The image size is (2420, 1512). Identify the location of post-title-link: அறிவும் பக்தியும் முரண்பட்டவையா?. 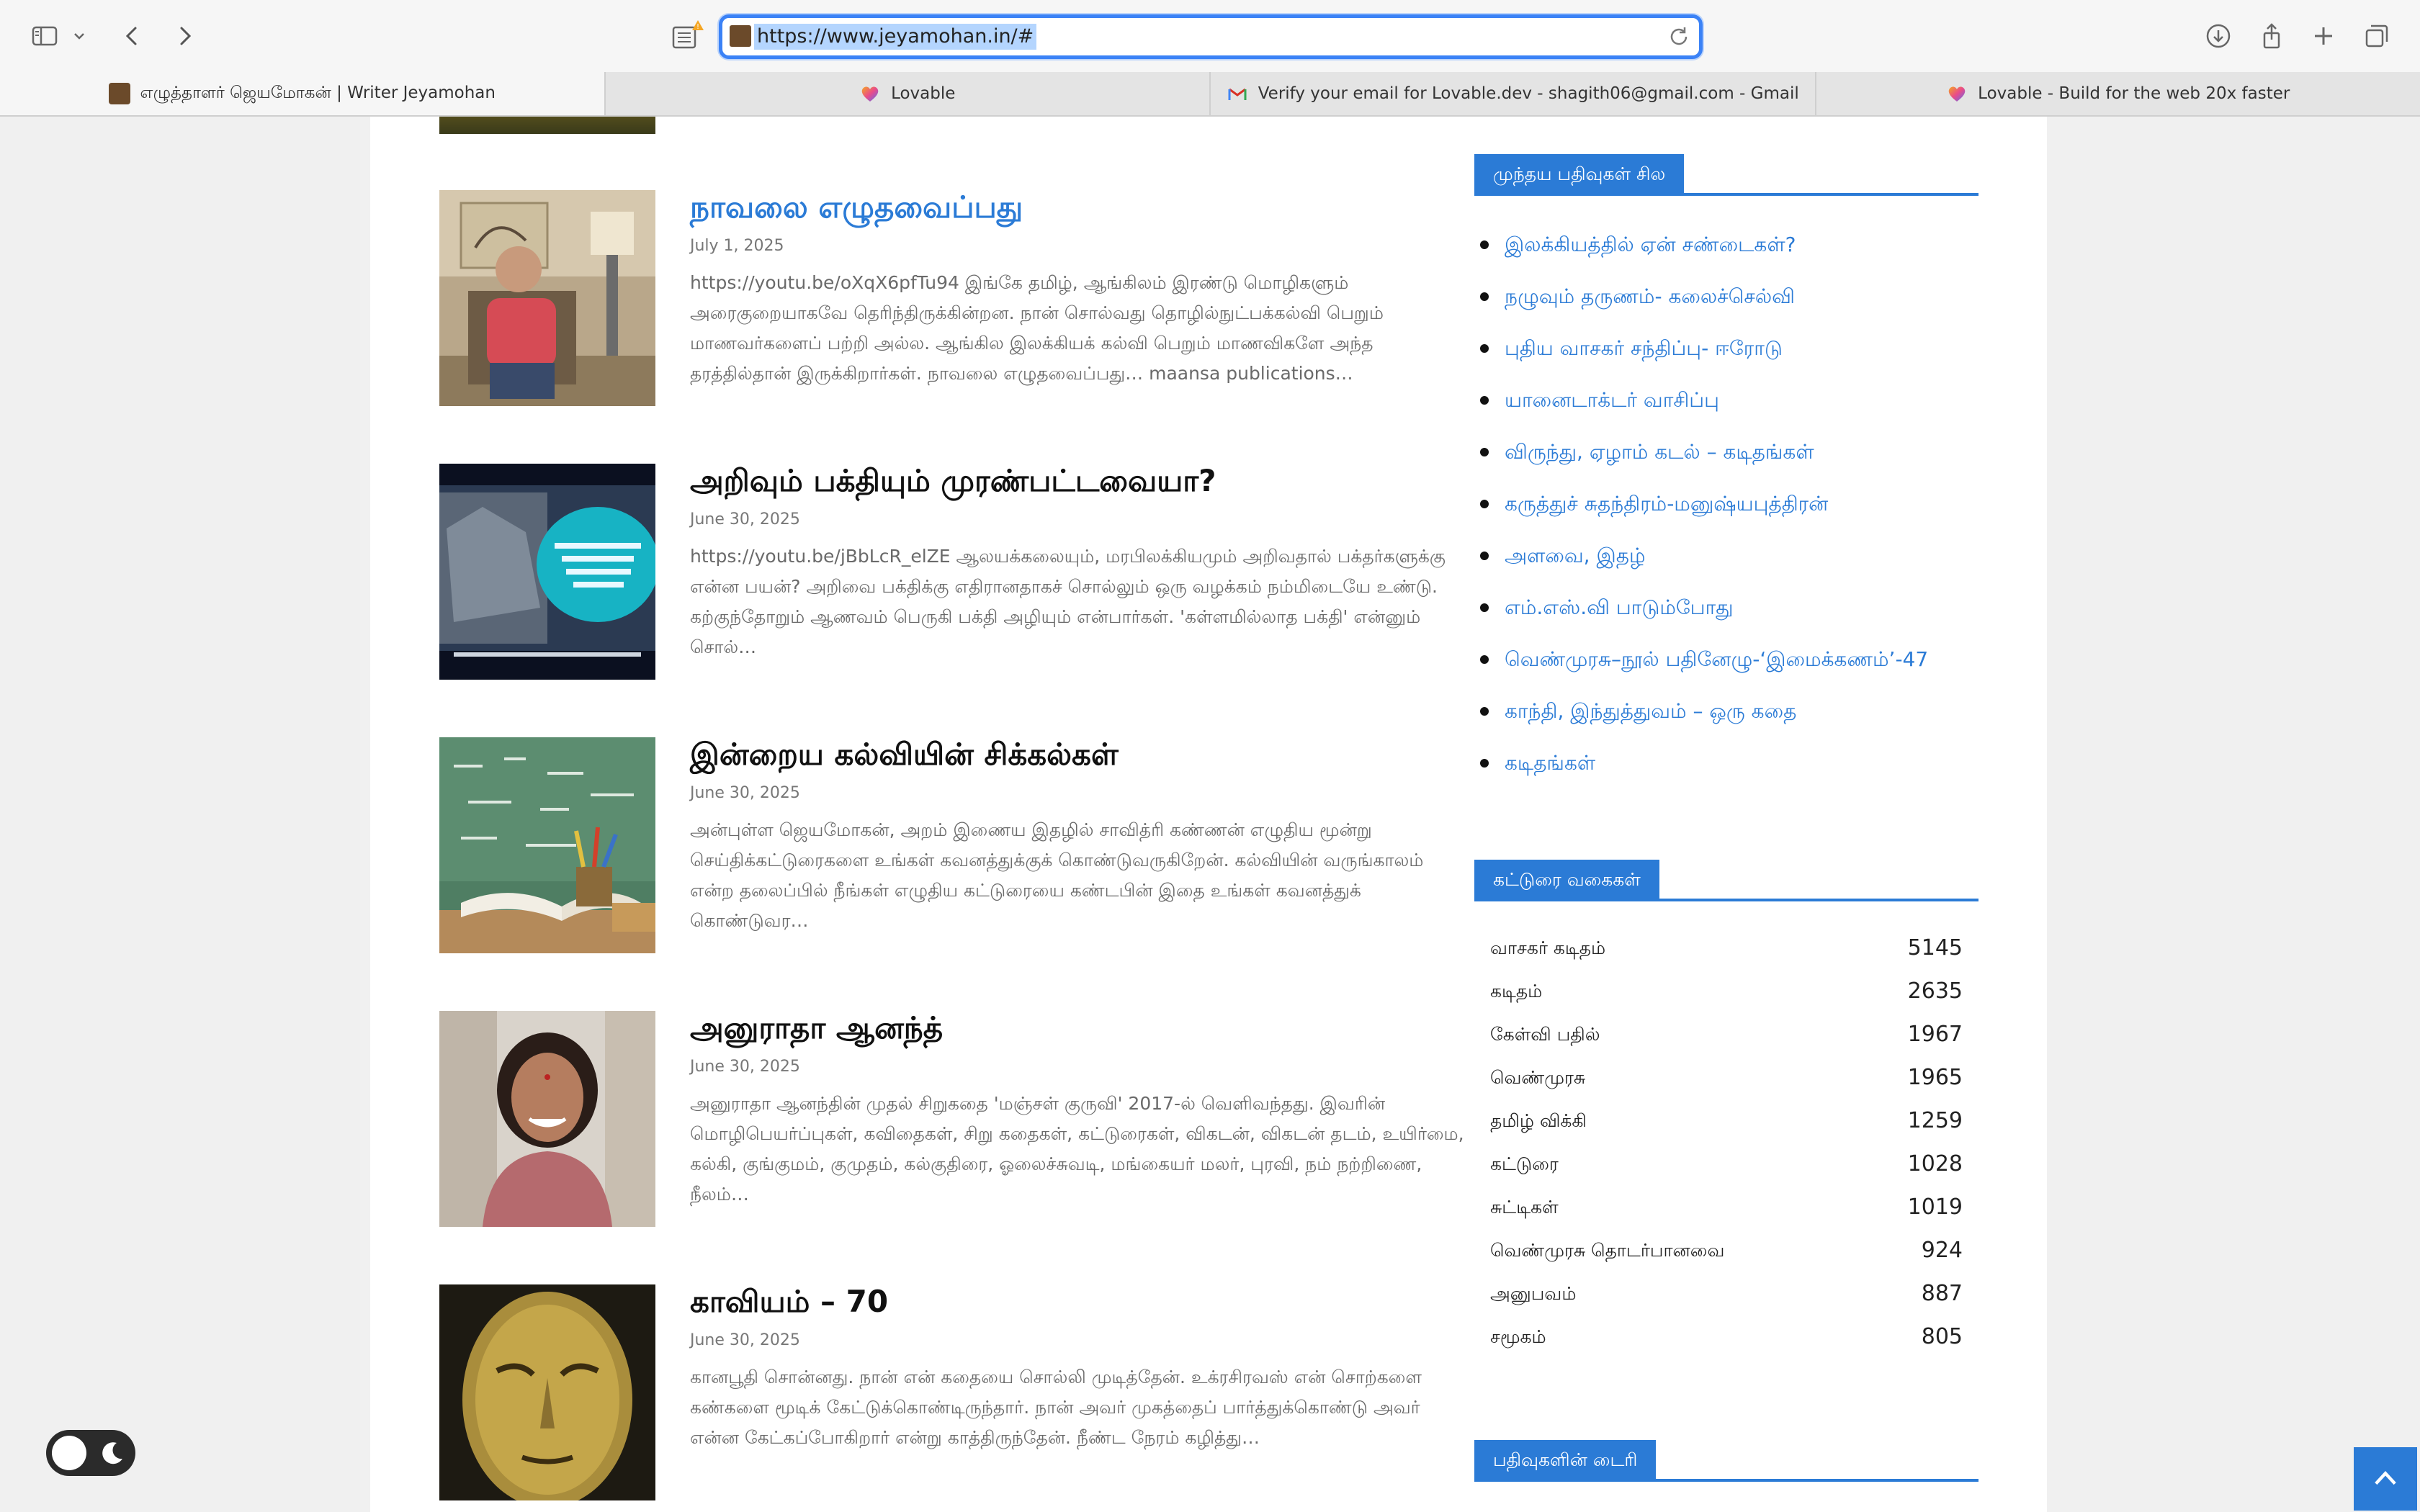
(1079, 481).